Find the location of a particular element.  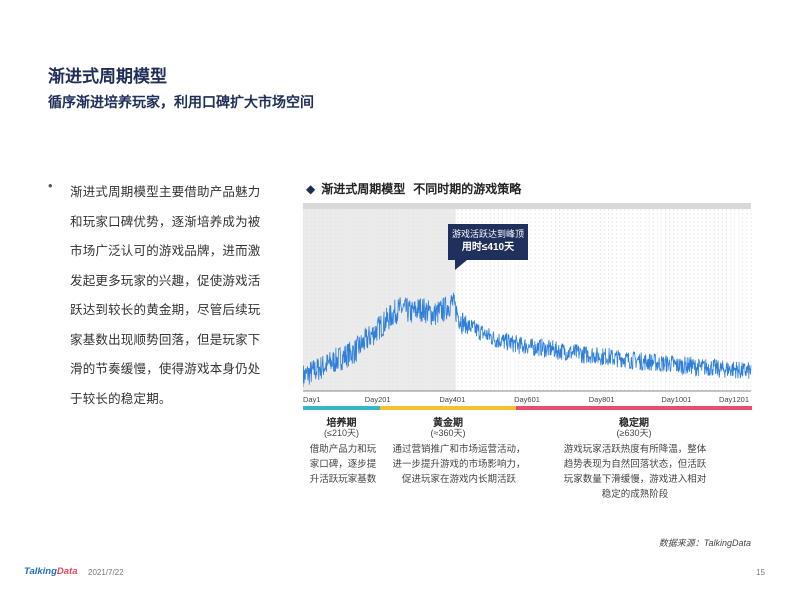

x-tick-label: Day1001 is located at coordinates (676, 399).